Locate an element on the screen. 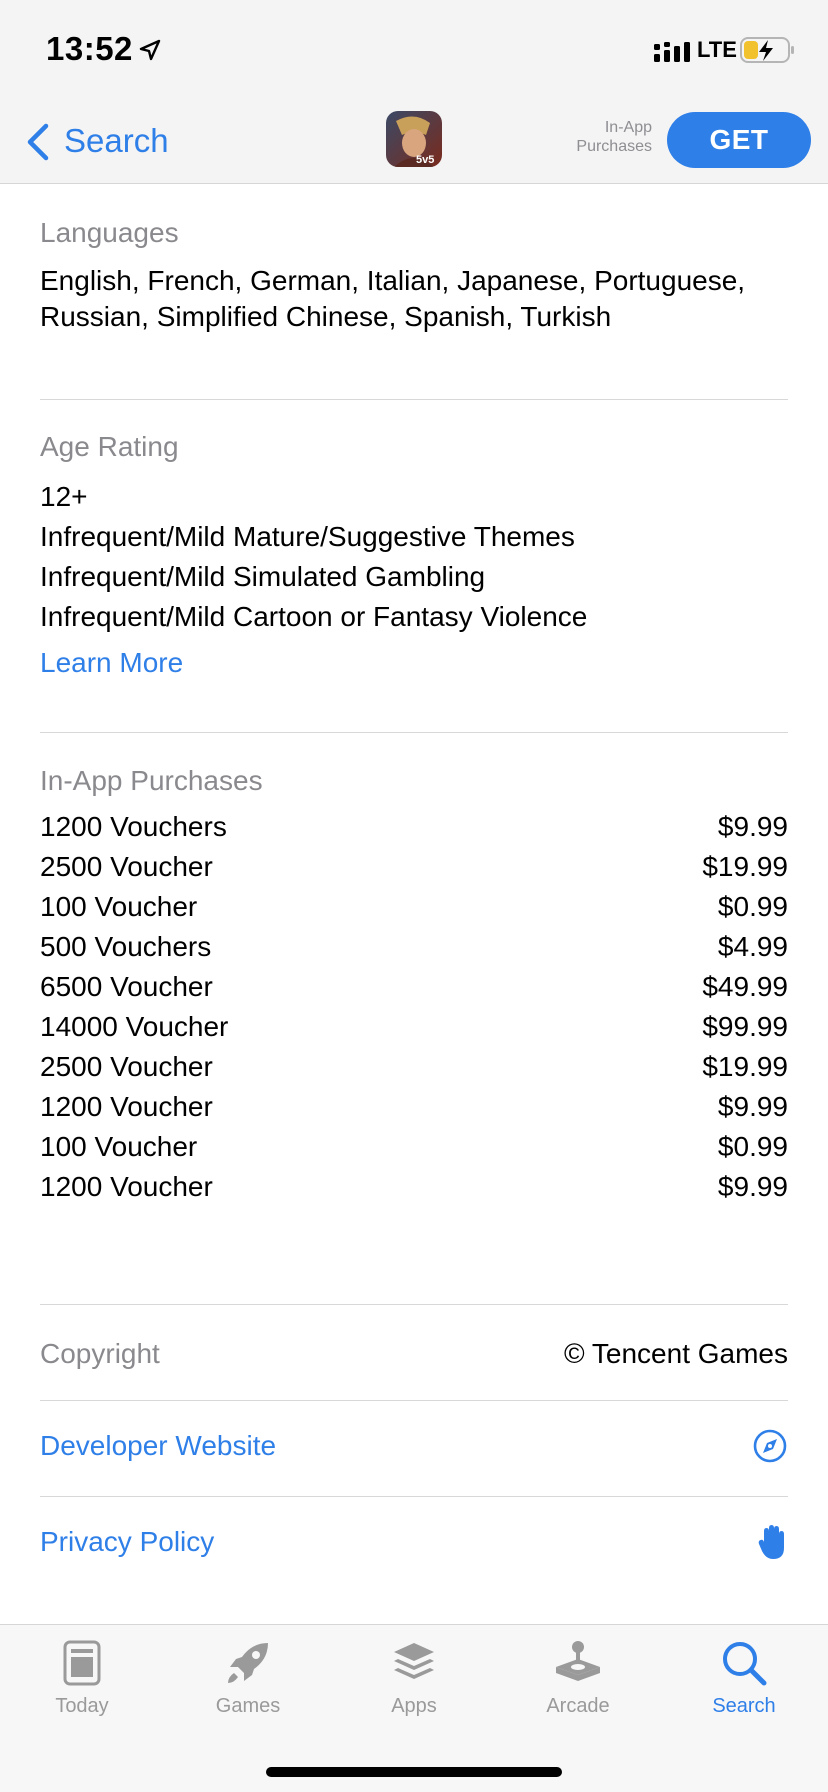 Image resolution: width=828 pixels, height=1792 pixels. tab-label: Games is located at coordinates (248, 1706).